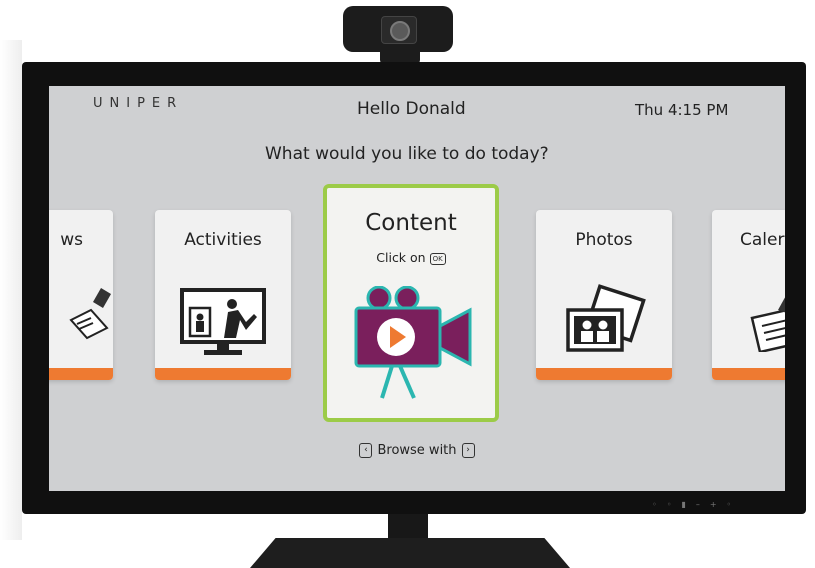 The image size is (815, 568). I want to click on browse-hint: ‹ Browse with ›, so click(417, 450).